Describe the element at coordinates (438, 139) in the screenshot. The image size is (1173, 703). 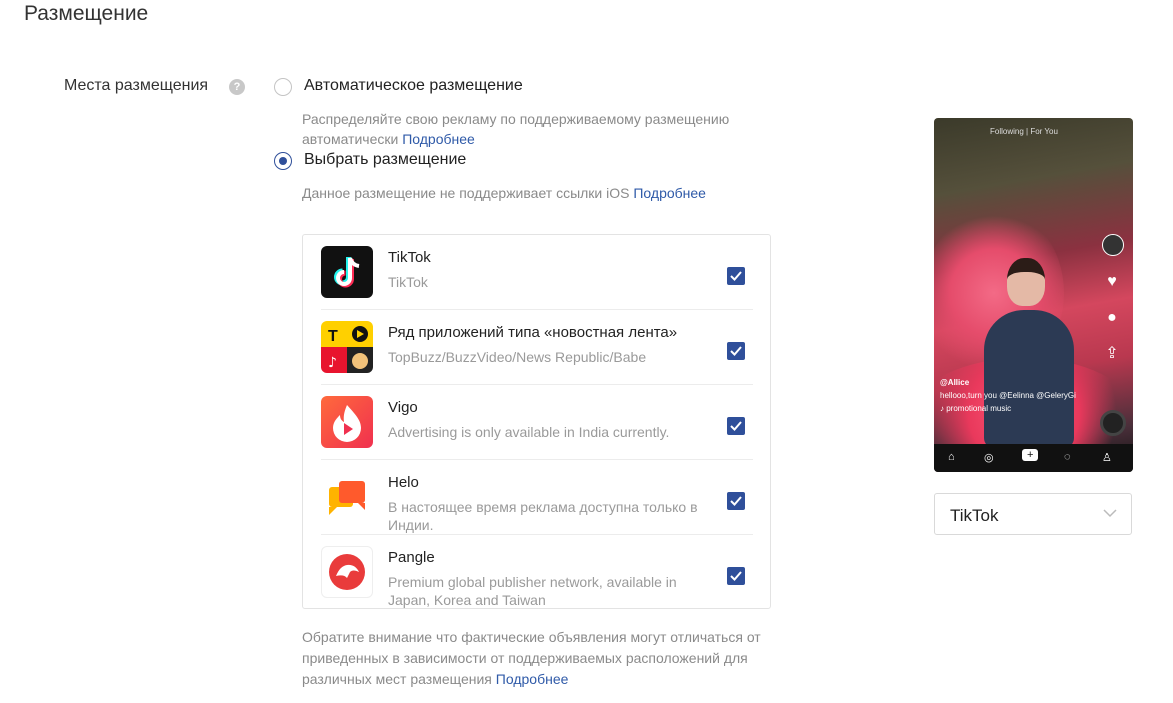
I see `auto-placement-more-link: Подробнее` at that location.